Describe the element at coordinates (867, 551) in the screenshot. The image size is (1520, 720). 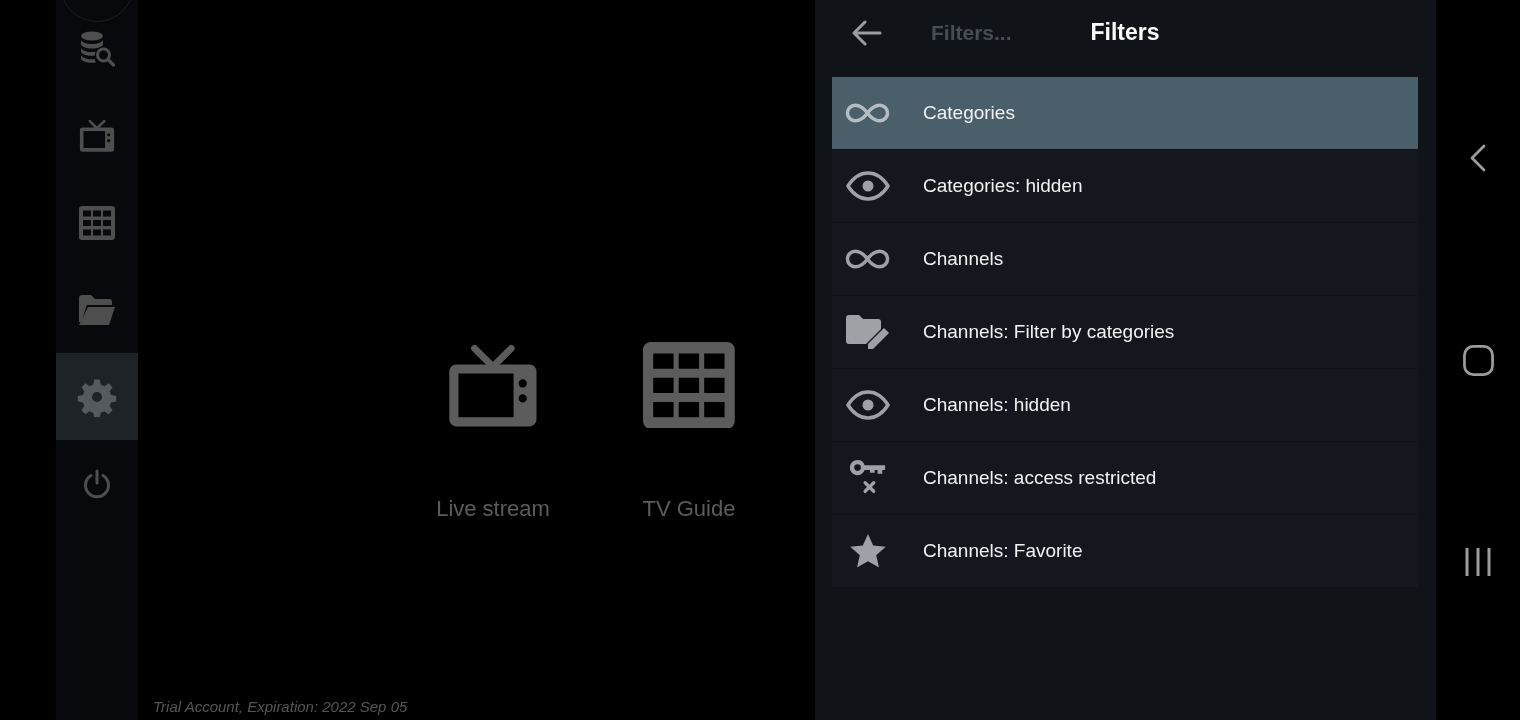
I see `star-icon` at that location.